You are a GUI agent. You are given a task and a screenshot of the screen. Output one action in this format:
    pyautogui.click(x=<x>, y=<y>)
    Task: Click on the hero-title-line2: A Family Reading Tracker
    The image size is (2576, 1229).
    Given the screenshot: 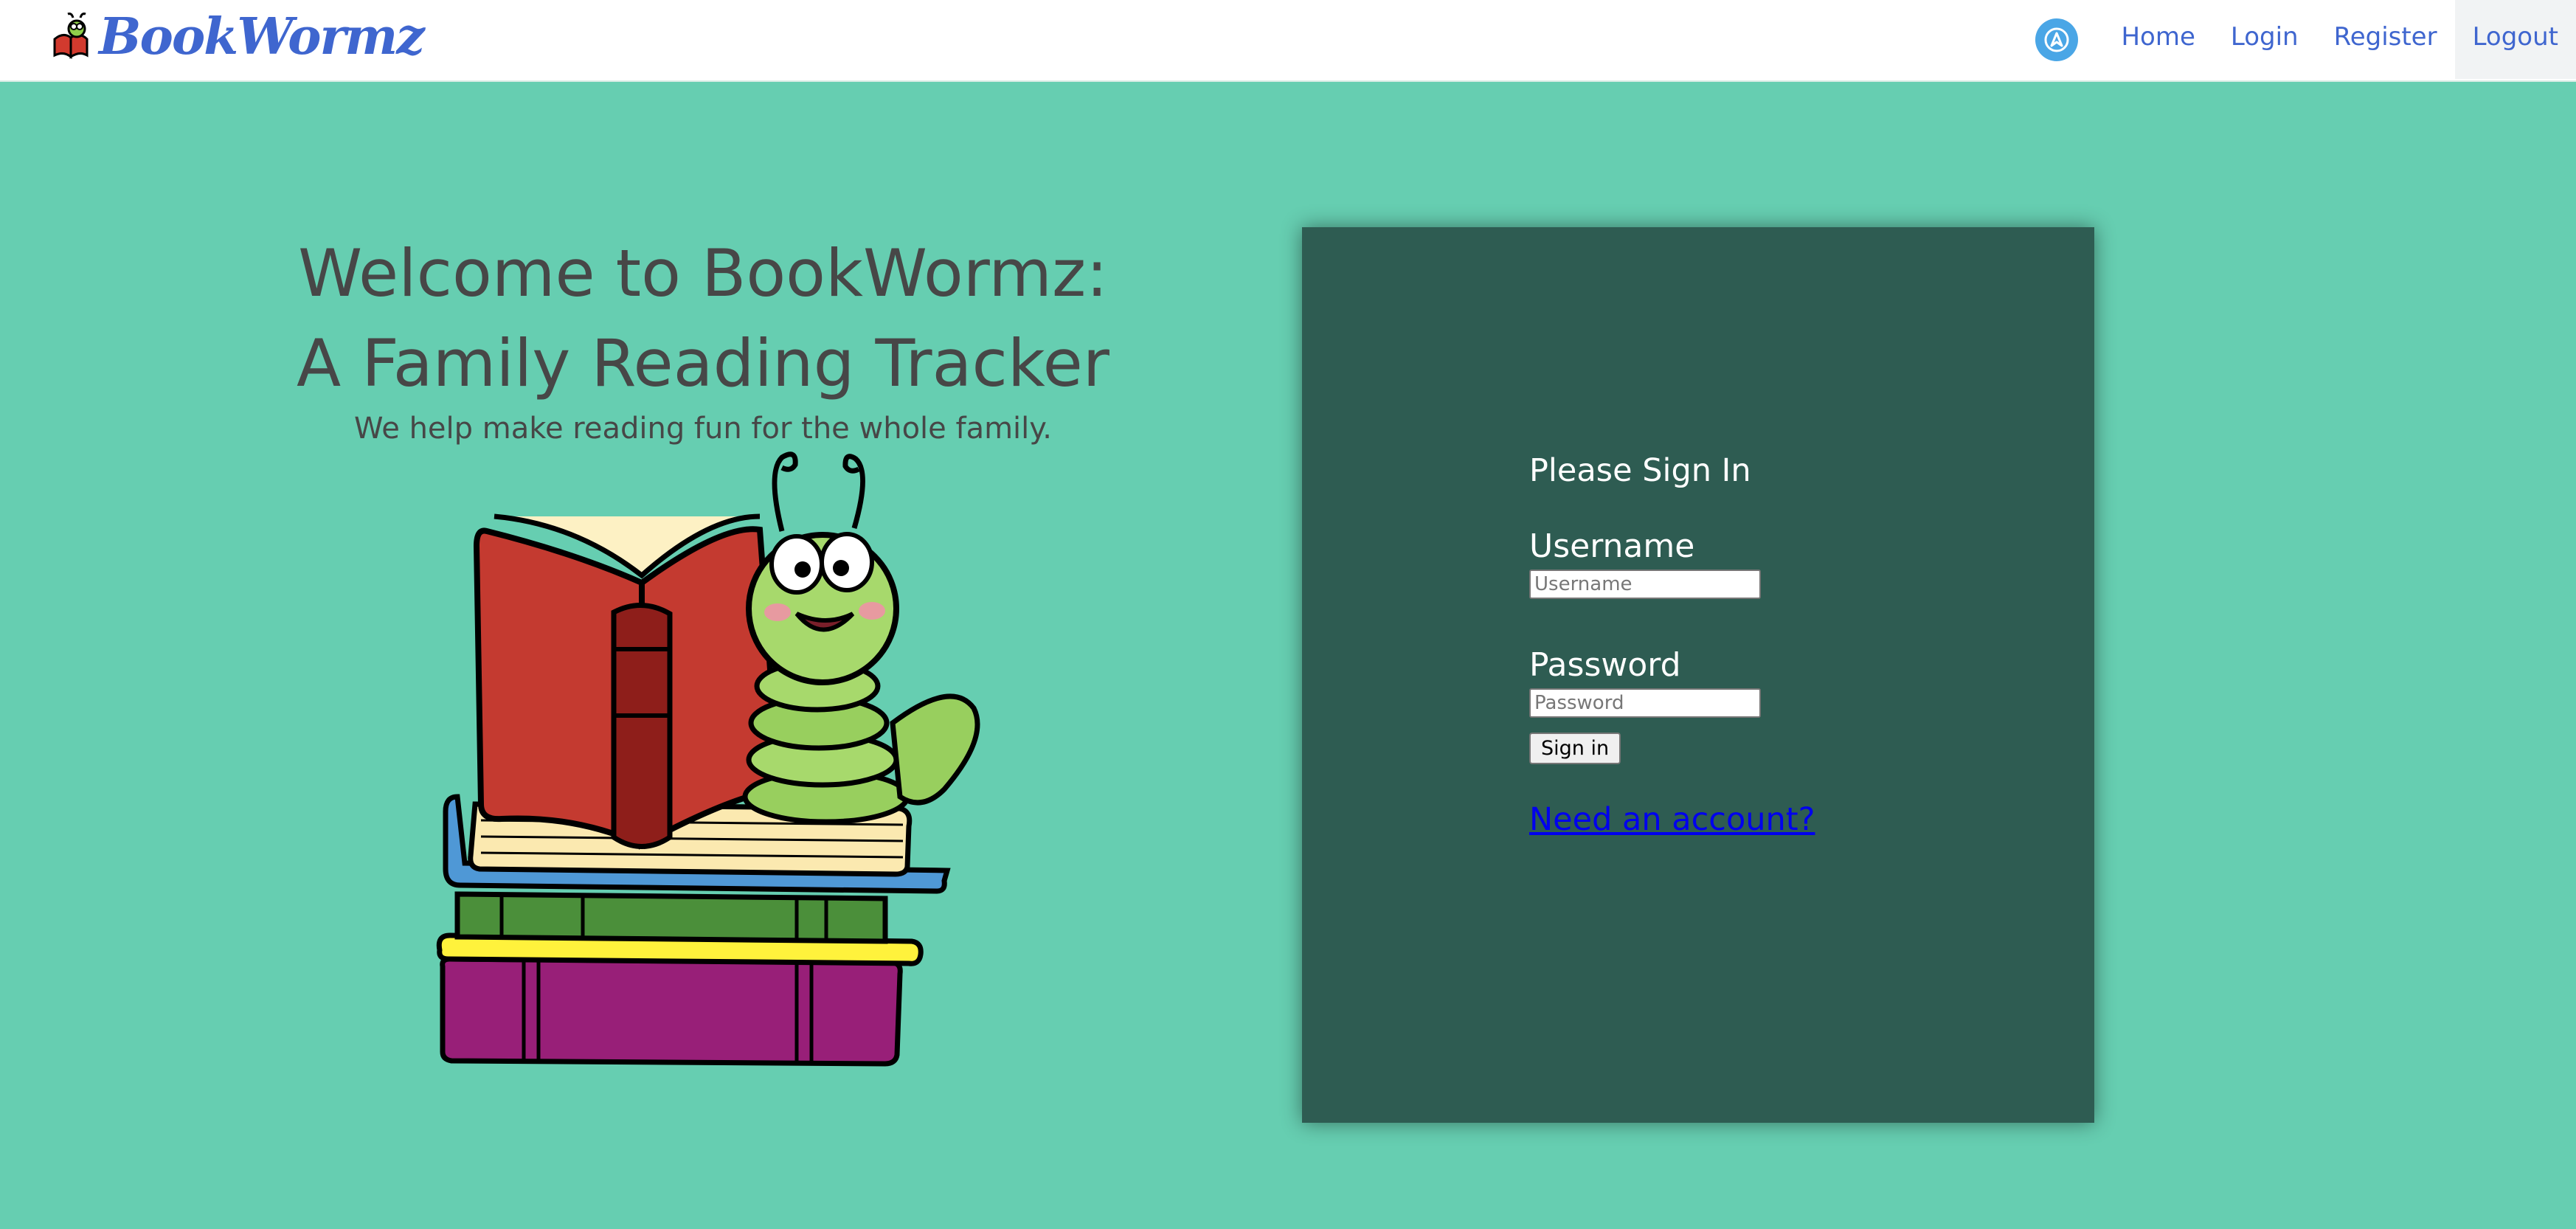 What is the action you would take?
    pyautogui.click(x=703, y=363)
    